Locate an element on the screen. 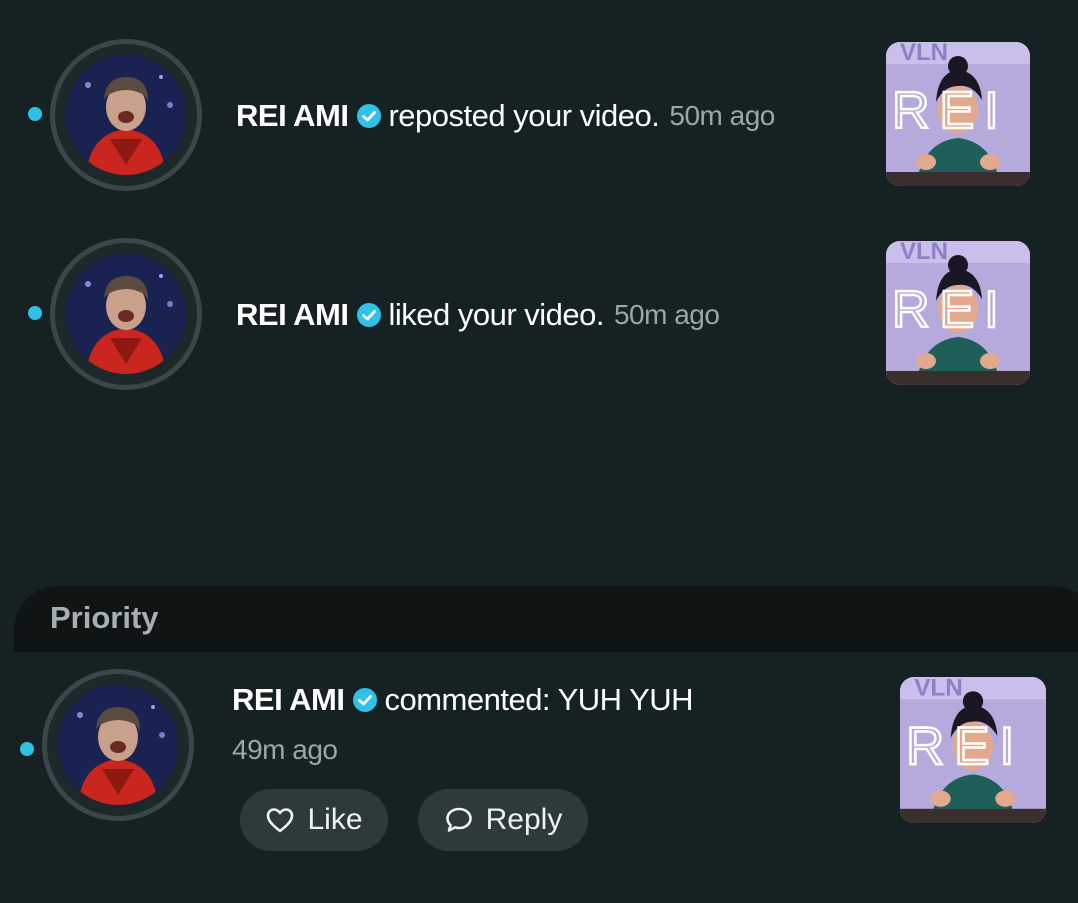  like-button: Like is located at coordinates (314, 820).